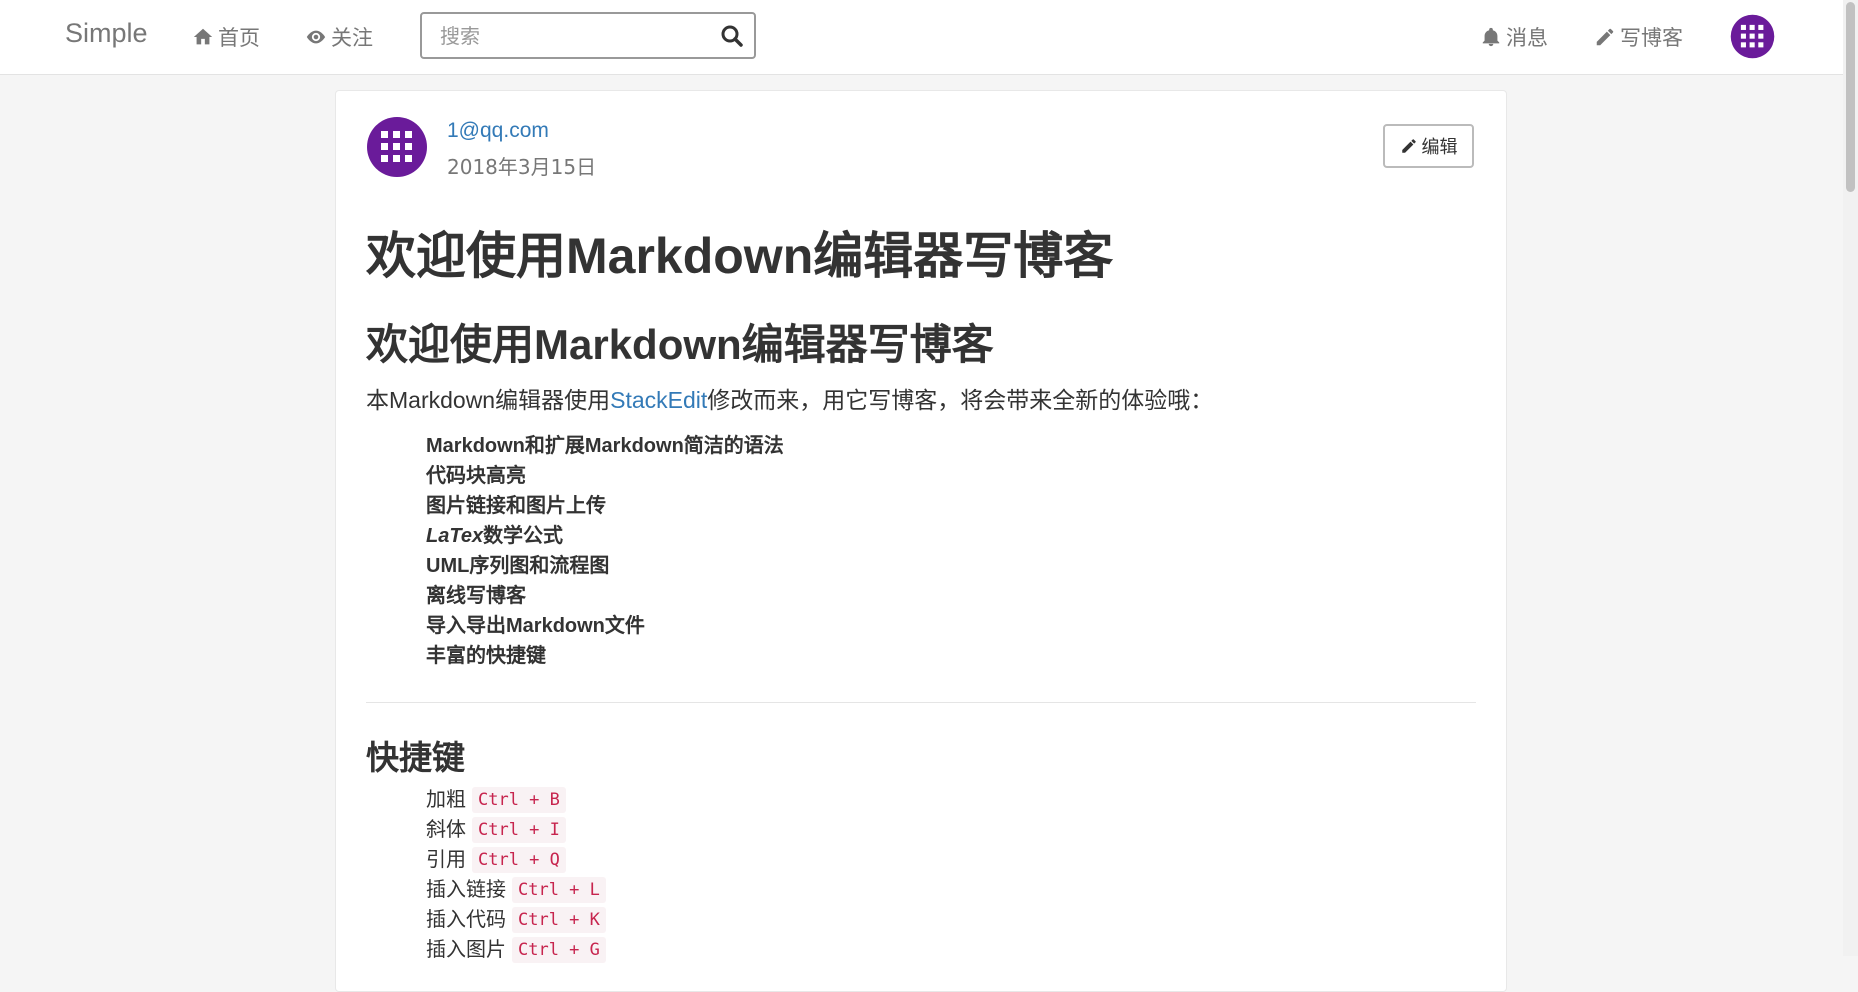  I want to click on user-avatar, so click(1752, 36).